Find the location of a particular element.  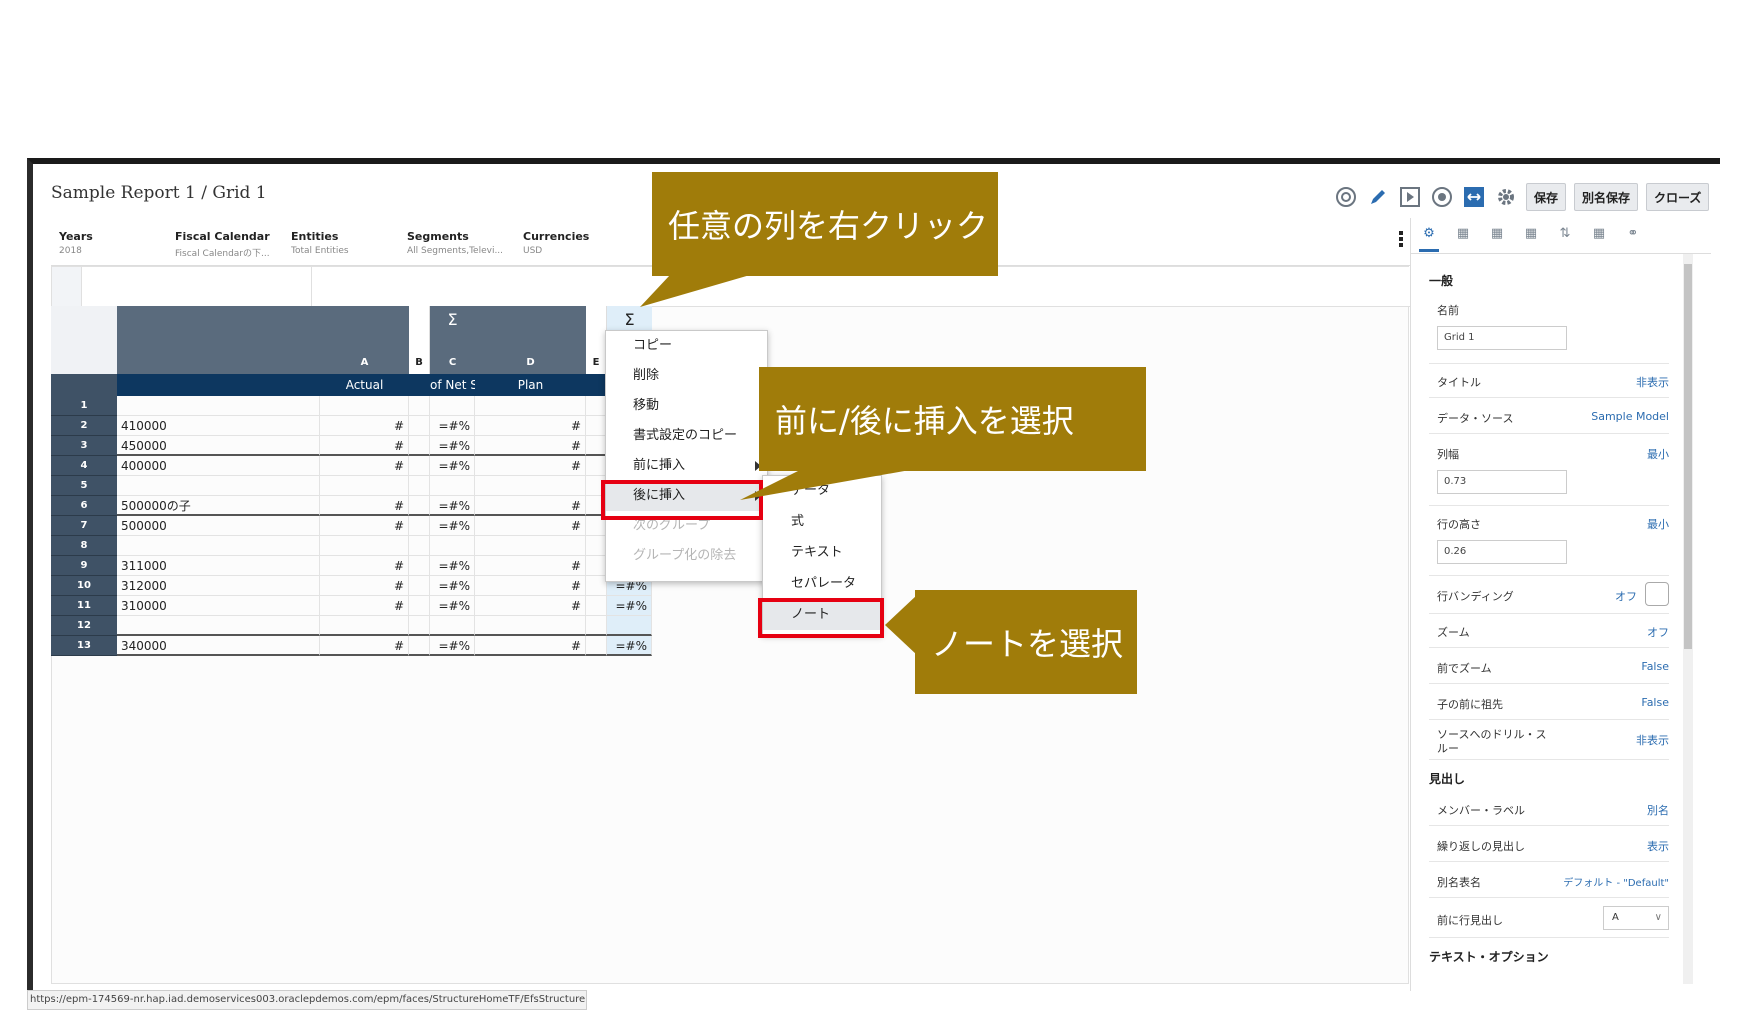

banding-toggle is located at coordinates (1657, 594).